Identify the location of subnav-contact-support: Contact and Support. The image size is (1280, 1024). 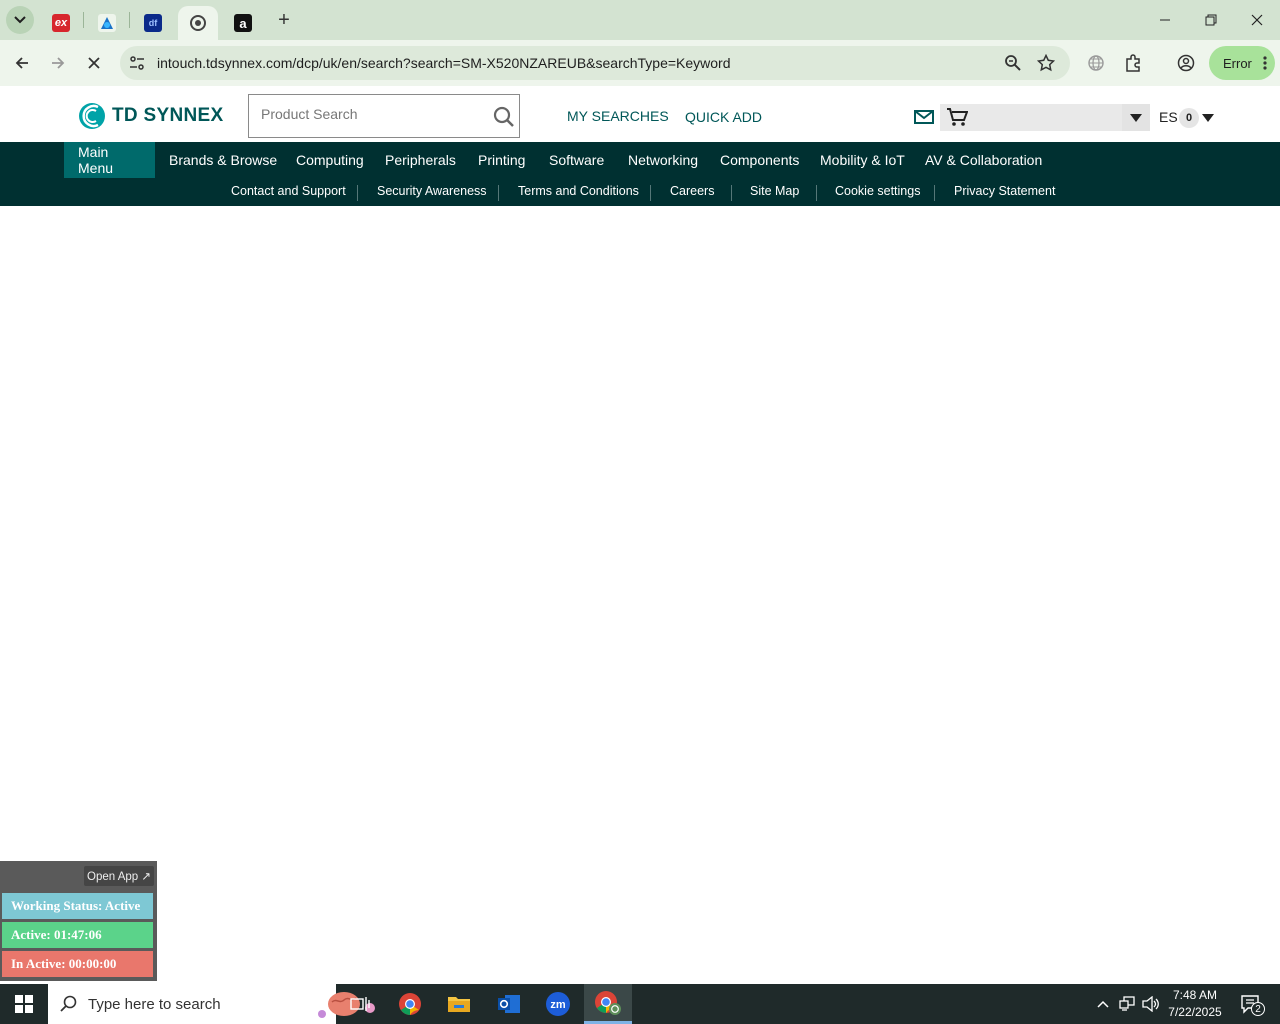
(288, 191).